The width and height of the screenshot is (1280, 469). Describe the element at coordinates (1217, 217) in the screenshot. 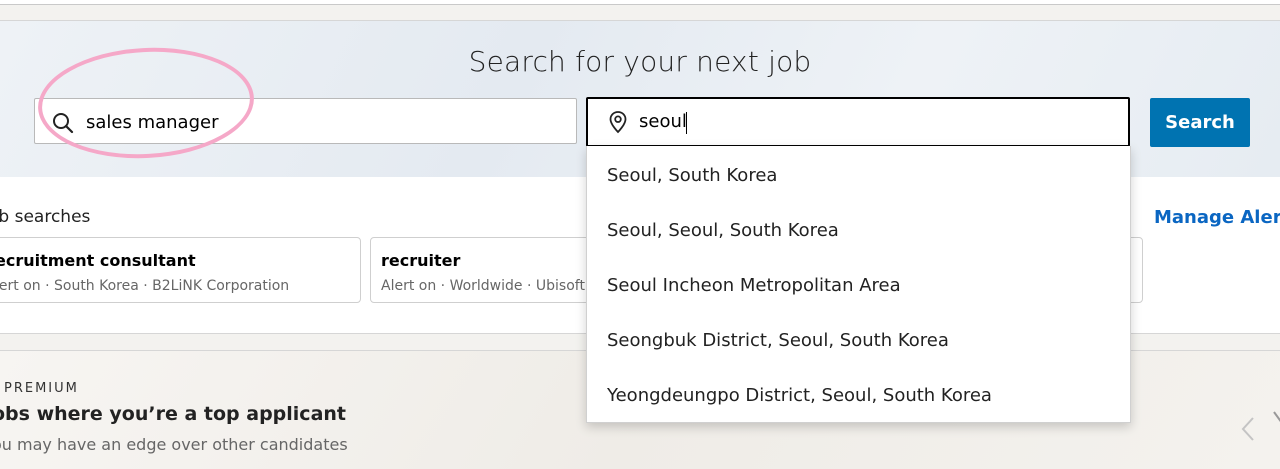

I see `manage-alerts-link: Manage Alert` at that location.